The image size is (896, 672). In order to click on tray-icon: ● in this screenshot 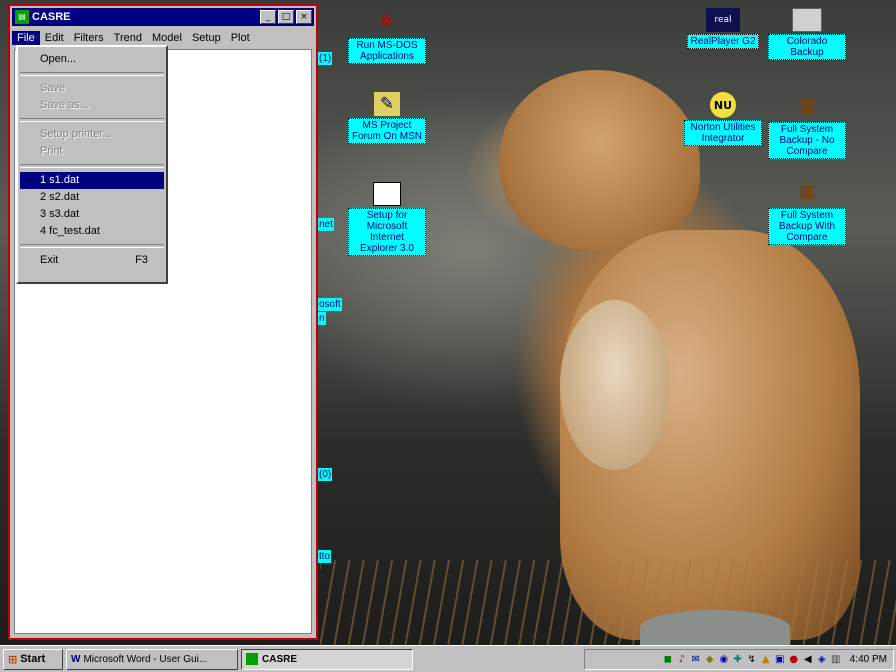, I will do `click(794, 660)`.